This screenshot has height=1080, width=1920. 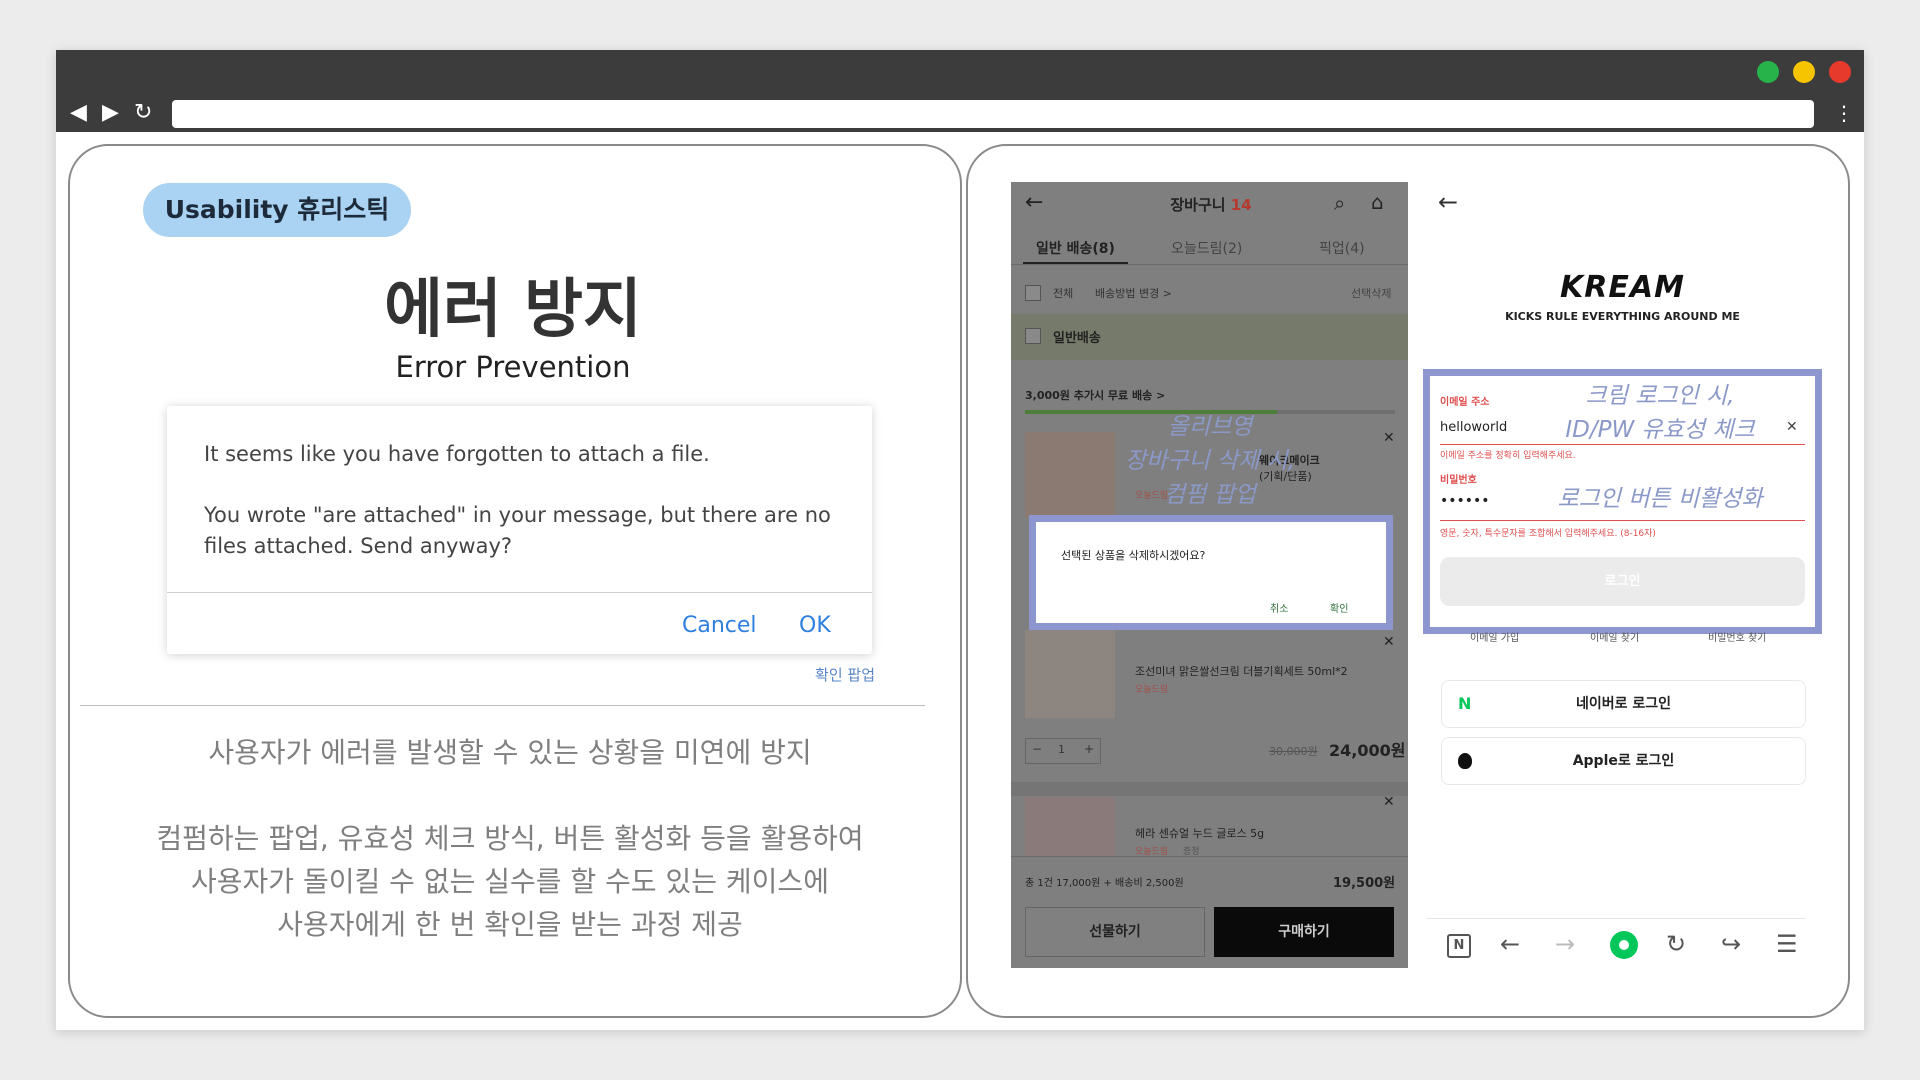 I want to click on address-bar, so click(x=993, y=114).